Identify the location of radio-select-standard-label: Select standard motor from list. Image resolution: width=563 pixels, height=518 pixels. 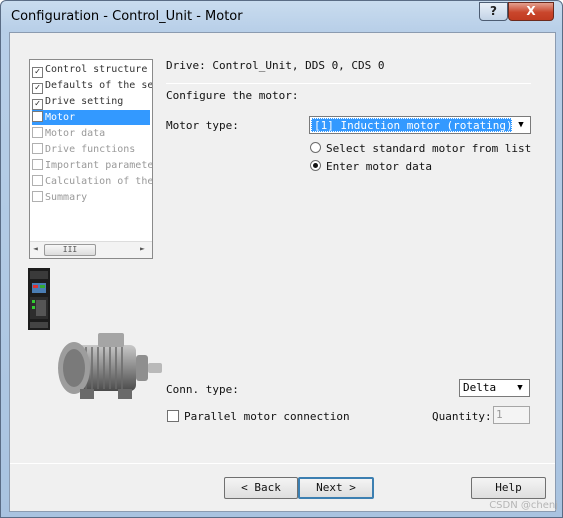
(428, 148).